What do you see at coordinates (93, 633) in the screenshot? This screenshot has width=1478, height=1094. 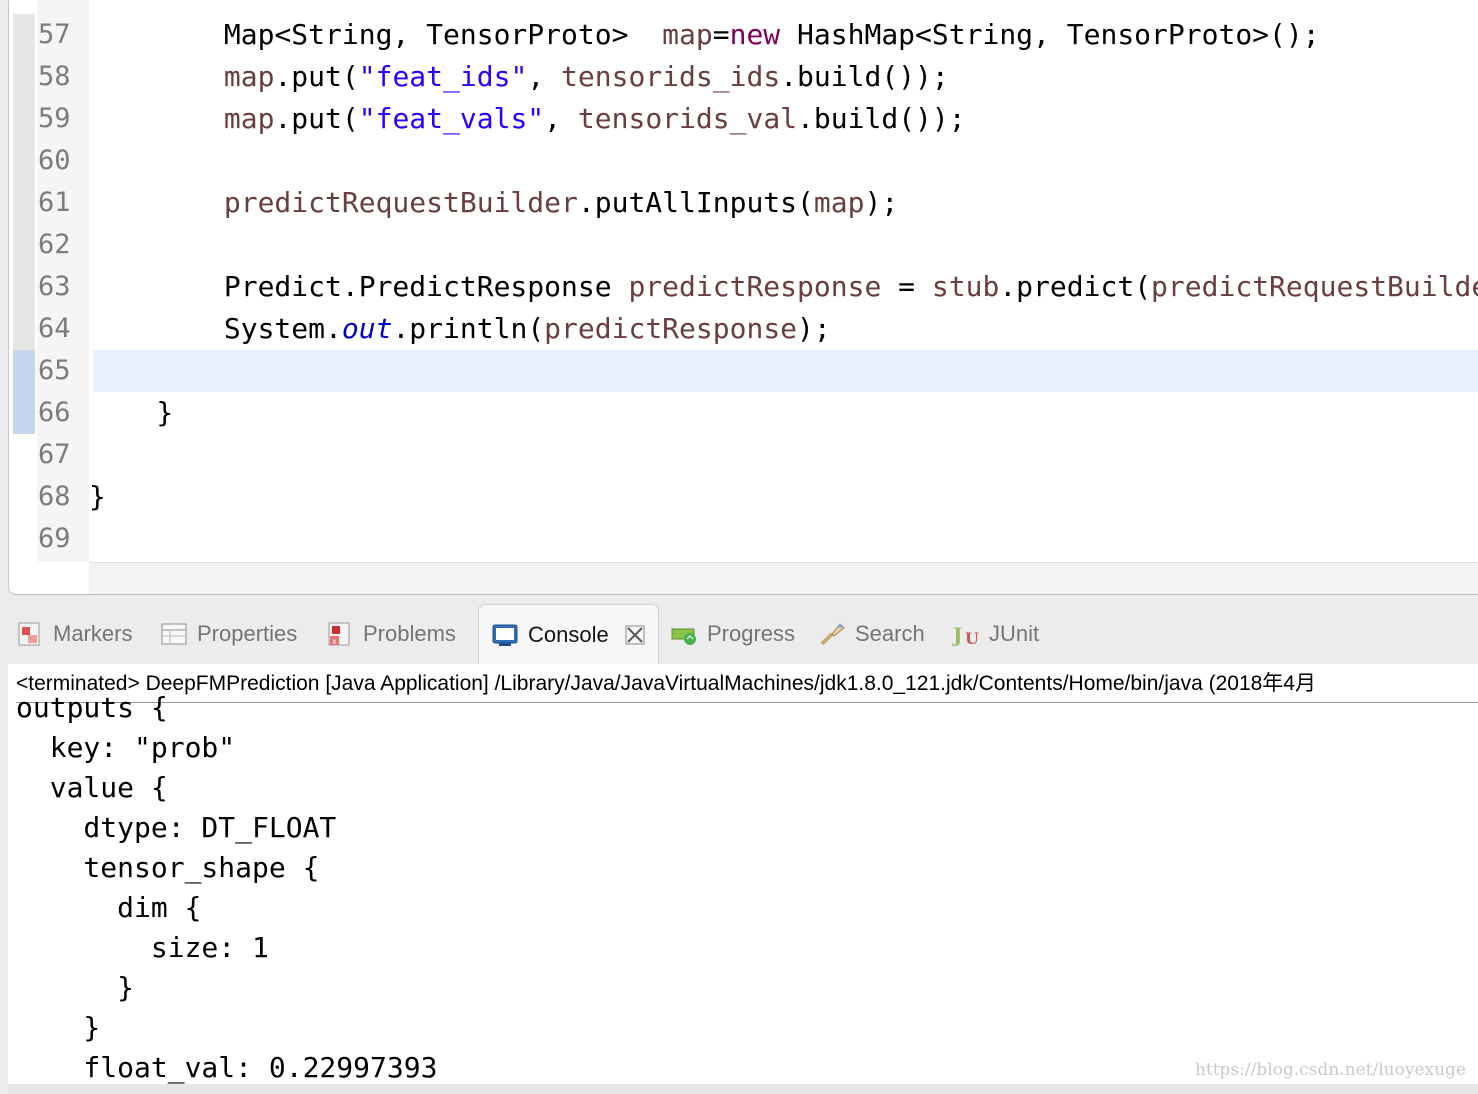 I see `tab-label: Markers` at bounding box center [93, 633].